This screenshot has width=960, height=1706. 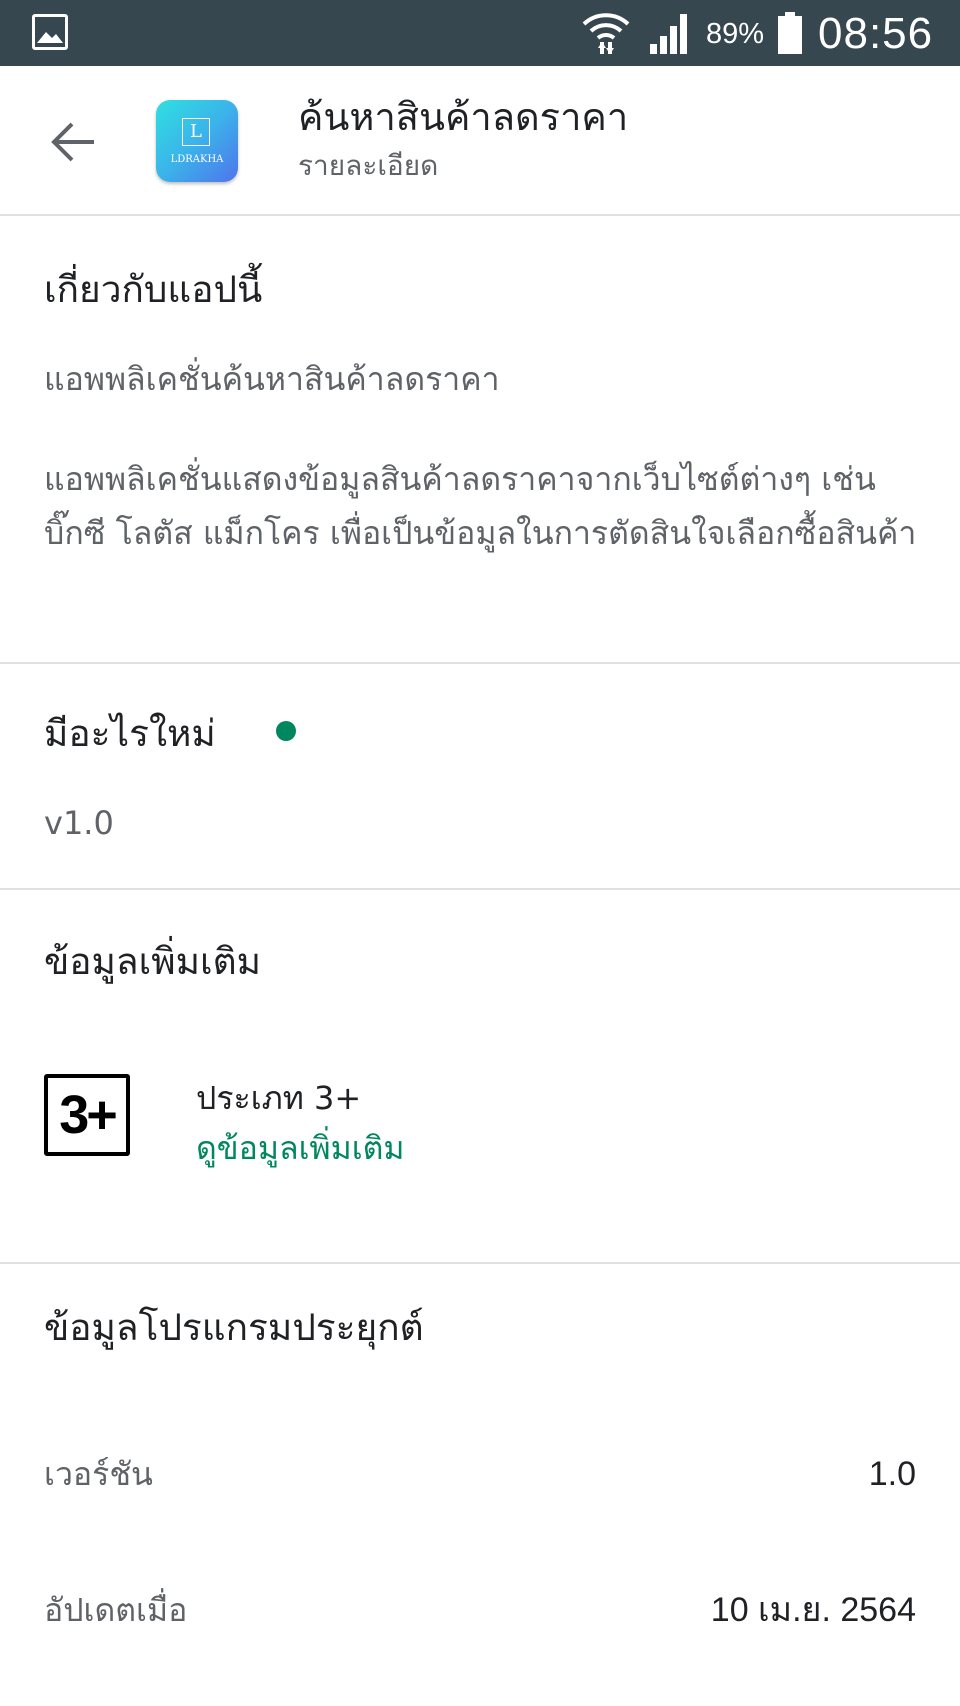 What do you see at coordinates (153, 289) in the screenshot?
I see `about-heading: เกี่ยวกับแอปนี้` at bounding box center [153, 289].